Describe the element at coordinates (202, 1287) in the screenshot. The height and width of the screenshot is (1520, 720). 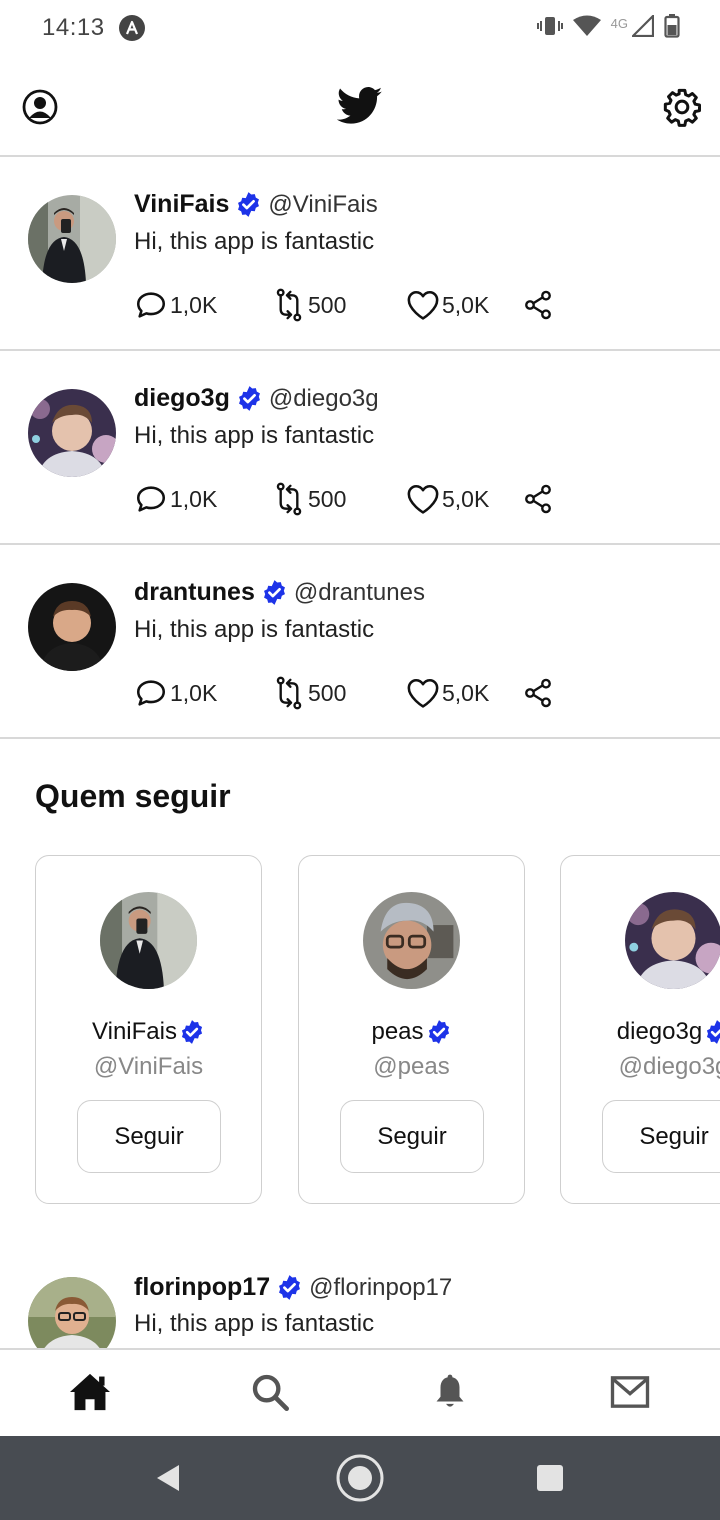
I see `tweet-author-name: florinpop17` at that location.